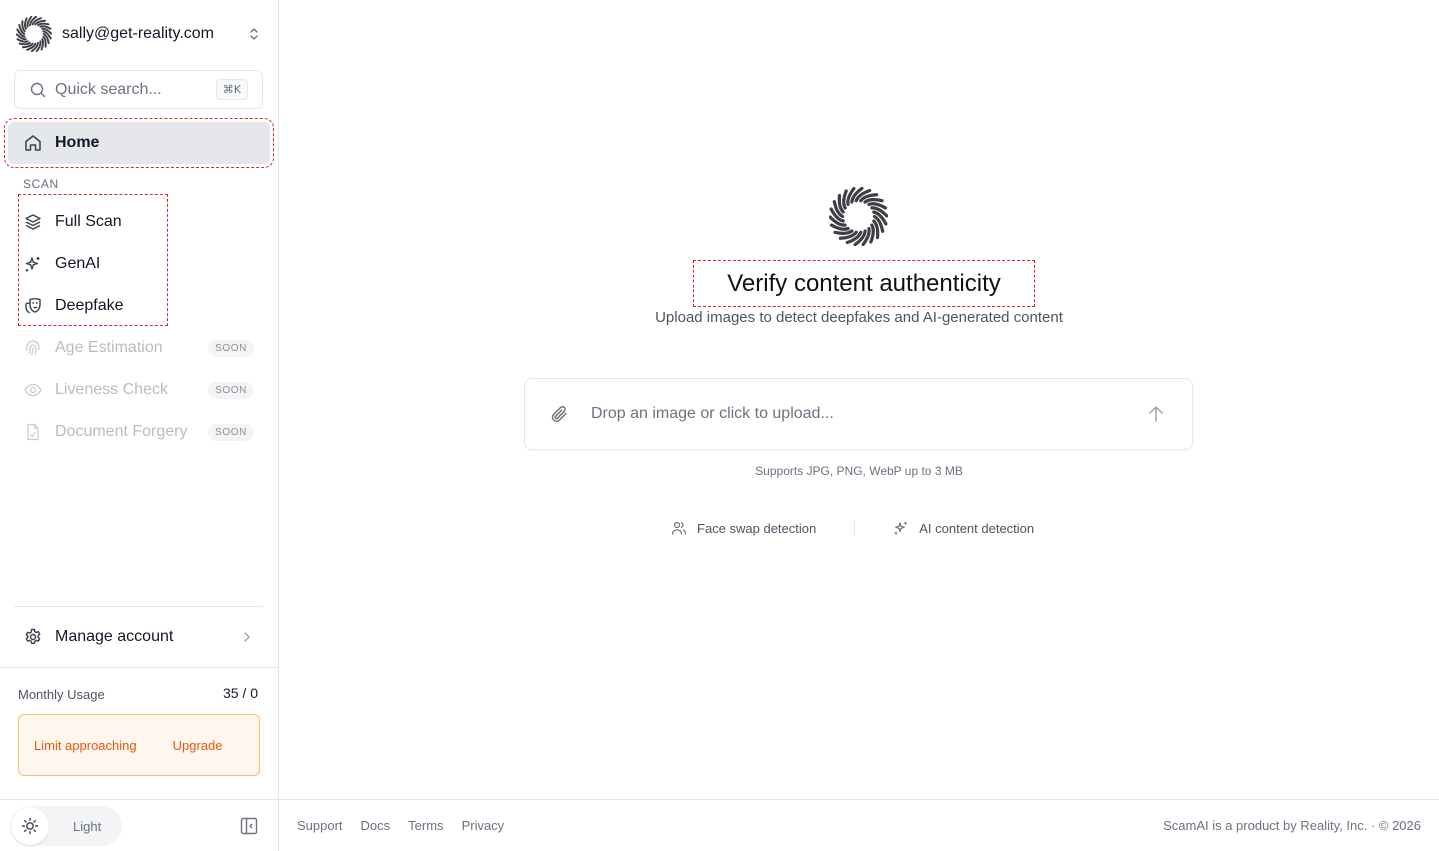  I want to click on manage-account-button: Manage account, so click(139, 637).